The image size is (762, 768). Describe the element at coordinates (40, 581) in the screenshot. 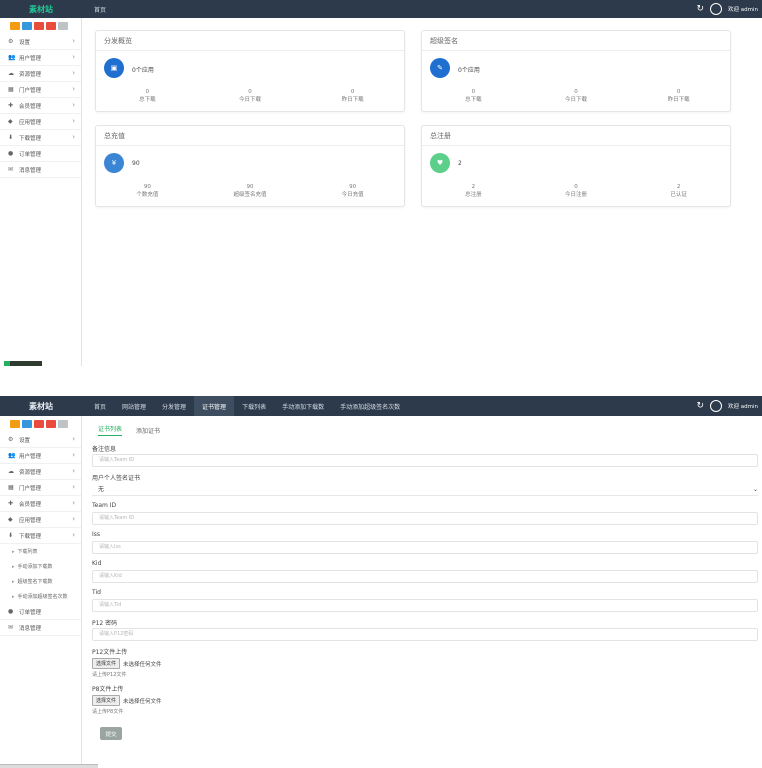

I see `sidebar-subitem: 超级签名下载数` at that location.